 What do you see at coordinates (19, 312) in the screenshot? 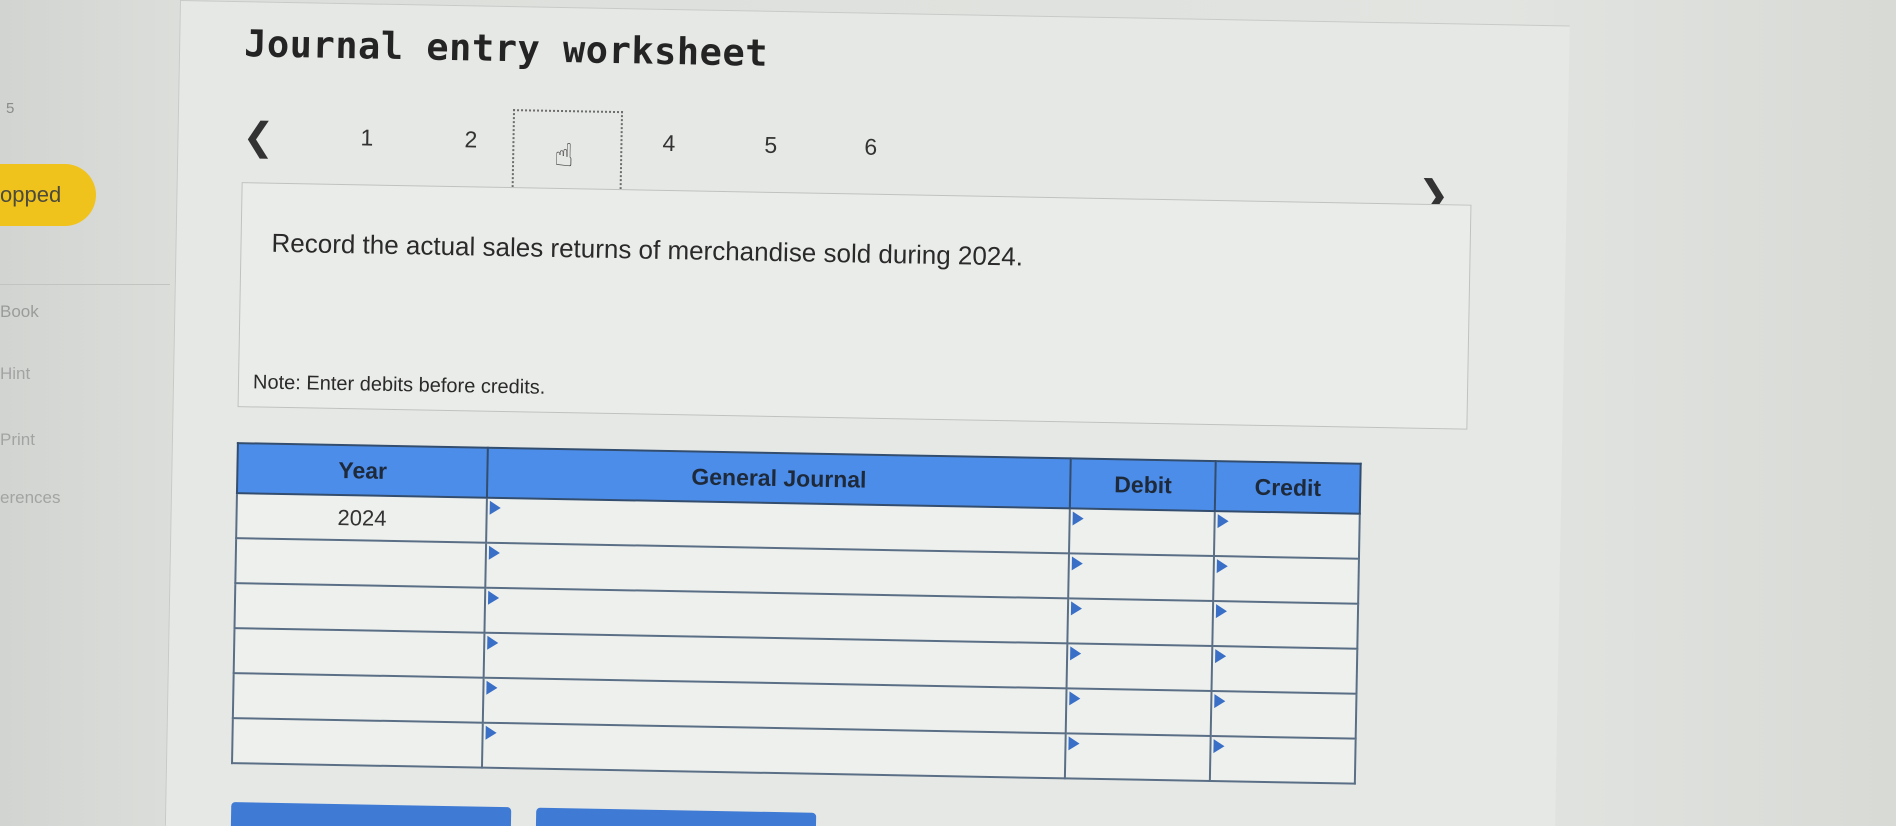
I see `sidebar-item-book: Book` at bounding box center [19, 312].